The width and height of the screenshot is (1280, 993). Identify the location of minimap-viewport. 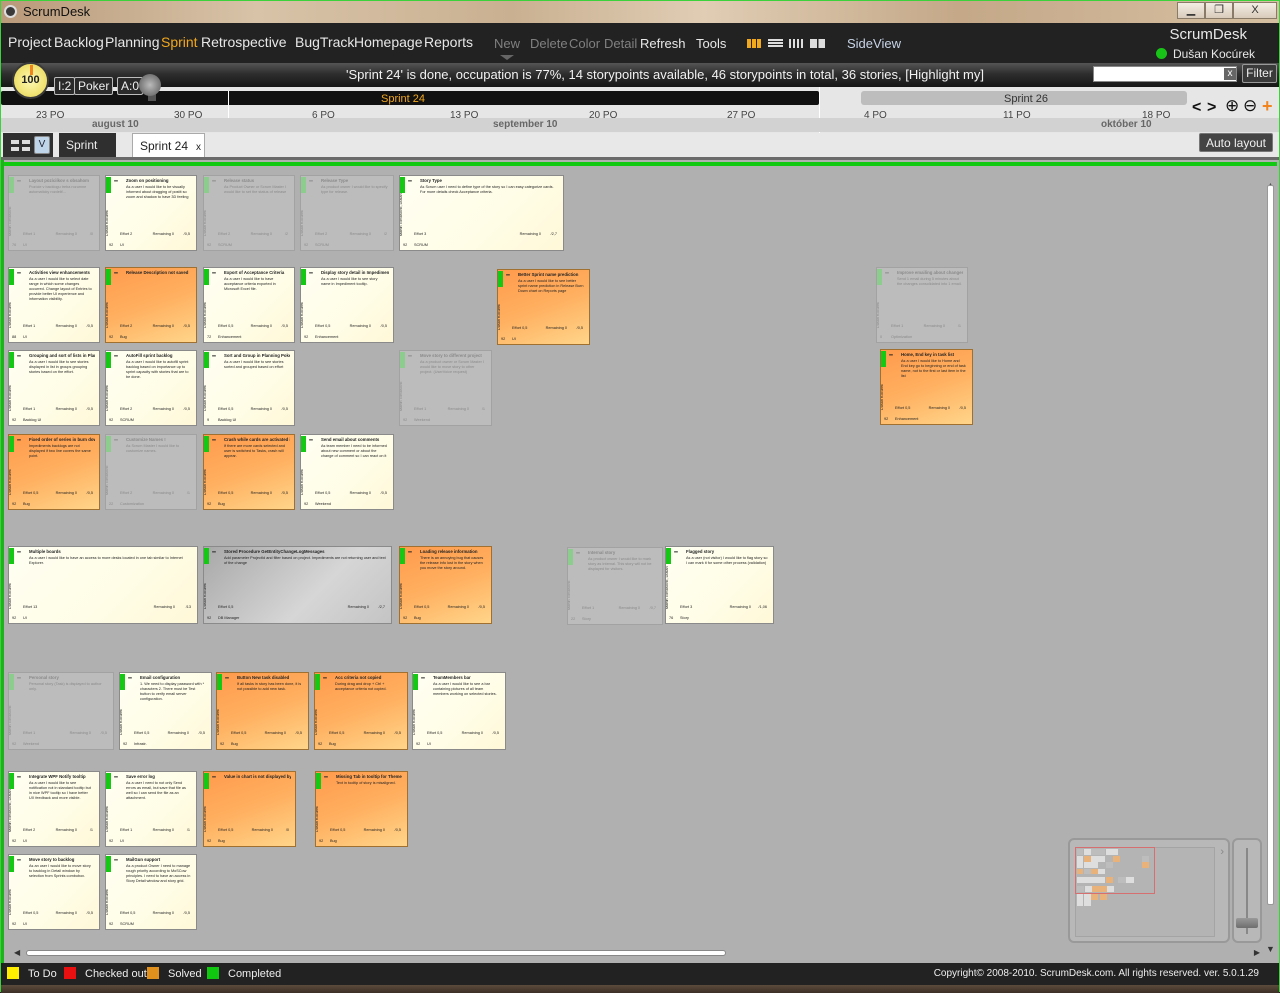
(1115, 870).